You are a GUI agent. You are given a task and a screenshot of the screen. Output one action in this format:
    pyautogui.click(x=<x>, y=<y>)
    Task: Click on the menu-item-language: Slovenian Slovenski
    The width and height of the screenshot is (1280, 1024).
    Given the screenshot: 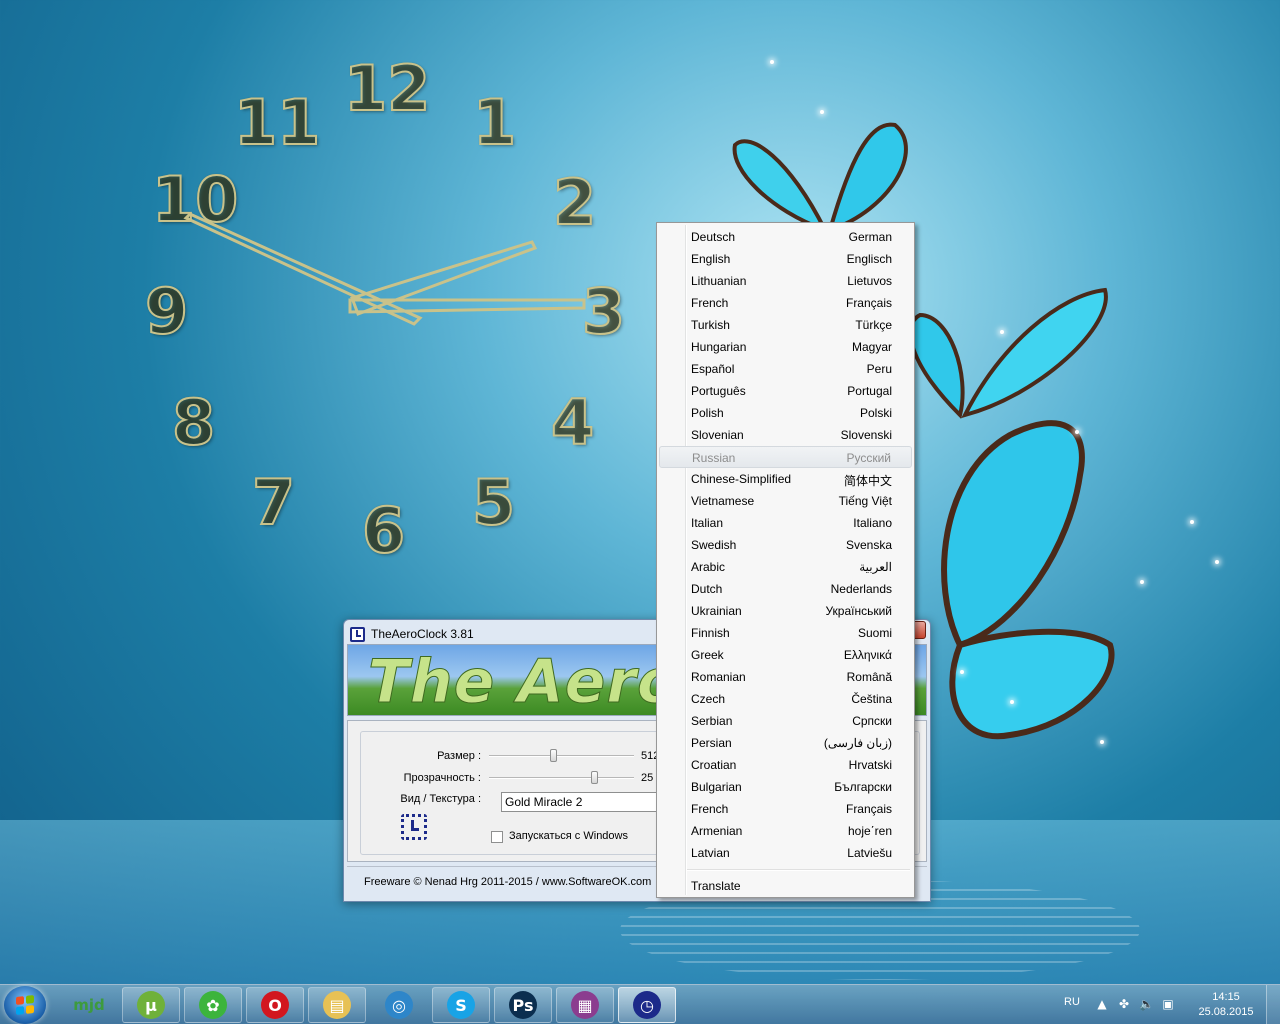 What is the action you would take?
    pyautogui.click(x=785, y=435)
    